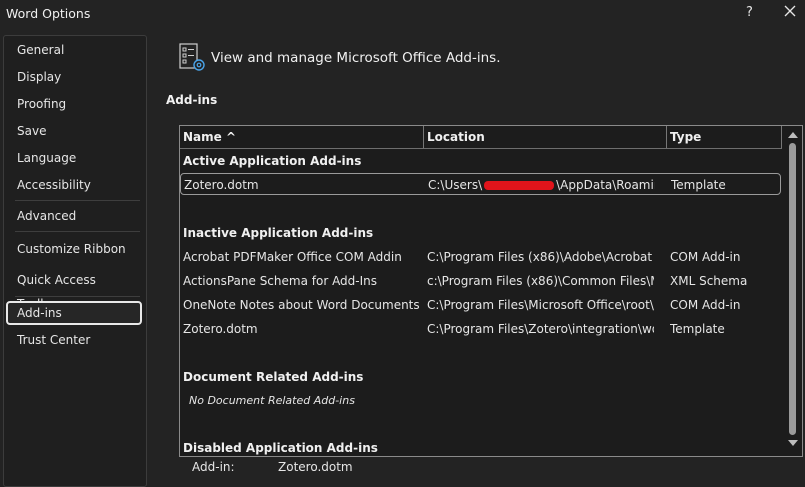 This screenshot has height=487, width=805. I want to click on sidebar-item-general: General, so click(74, 50).